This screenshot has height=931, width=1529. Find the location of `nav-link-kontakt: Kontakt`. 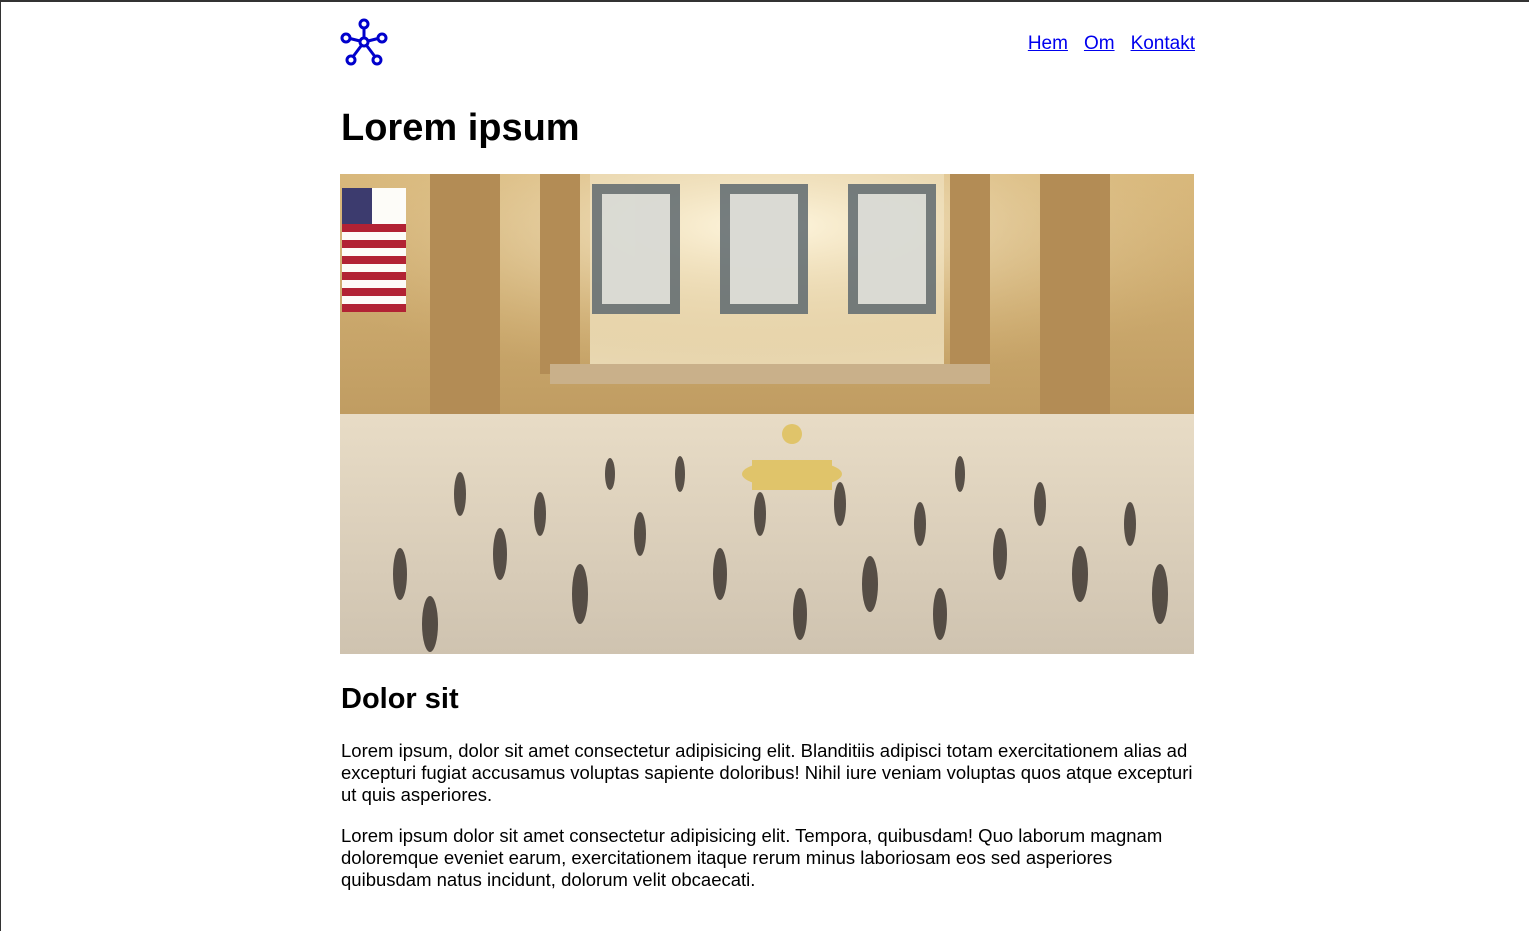

nav-link-kontakt: Kontakt is located at coordinates (1163, 44).